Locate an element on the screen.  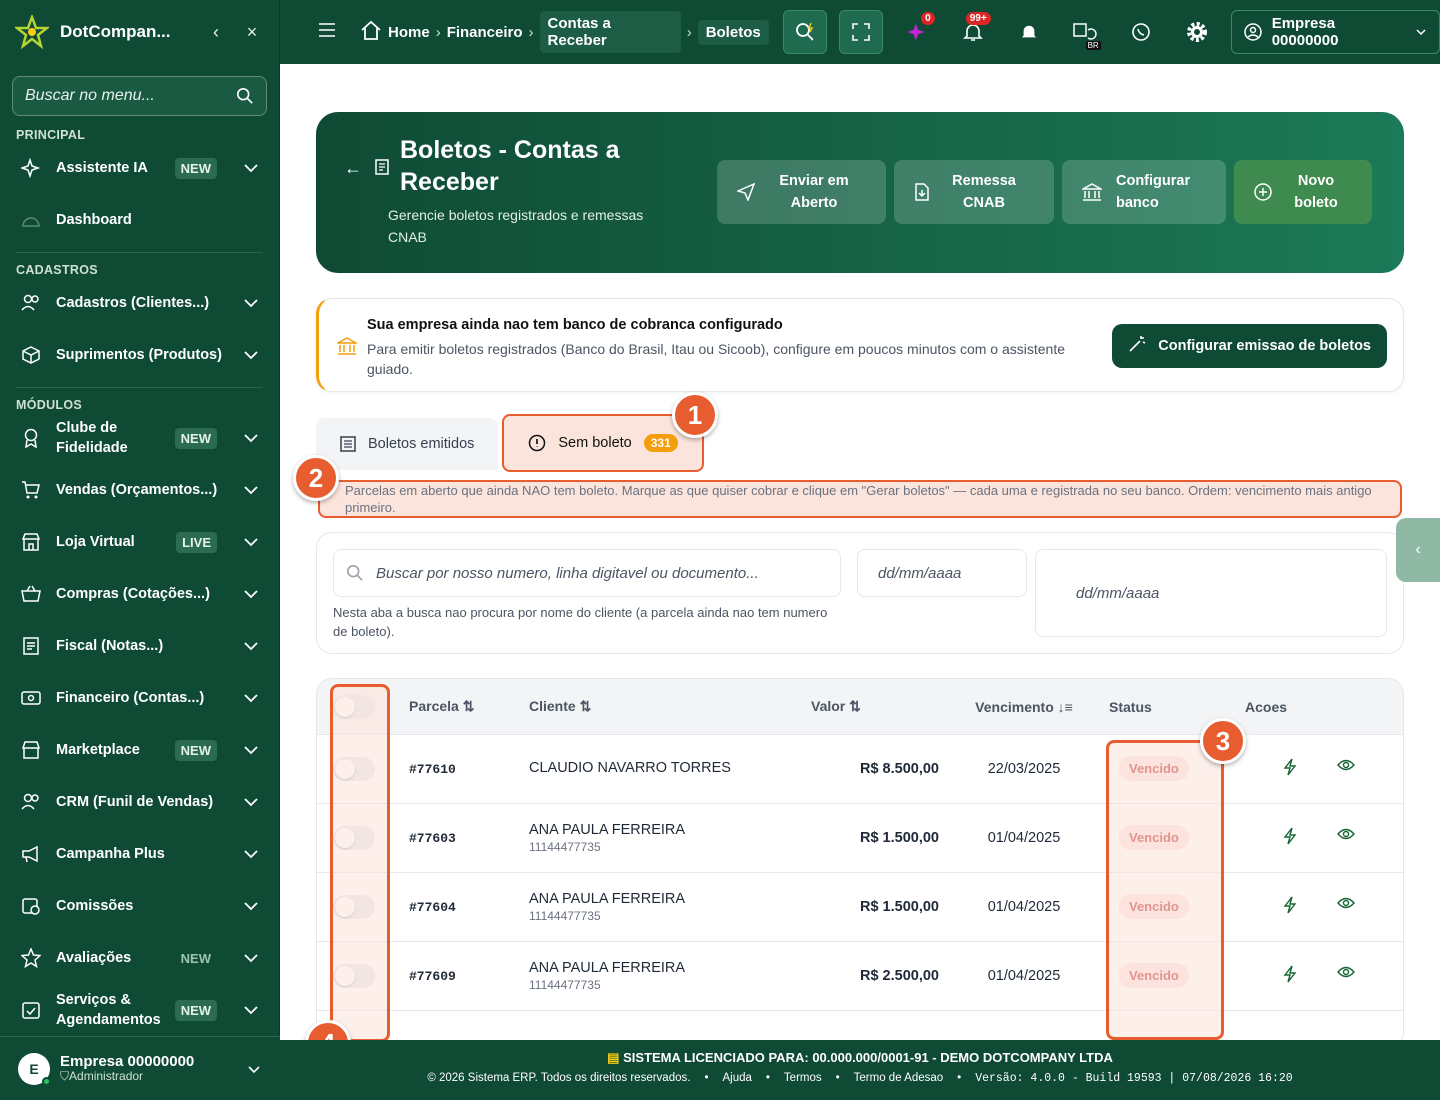
sidebar-item-marketplace: Marketplace NEW is located at coordinates (139, 750).